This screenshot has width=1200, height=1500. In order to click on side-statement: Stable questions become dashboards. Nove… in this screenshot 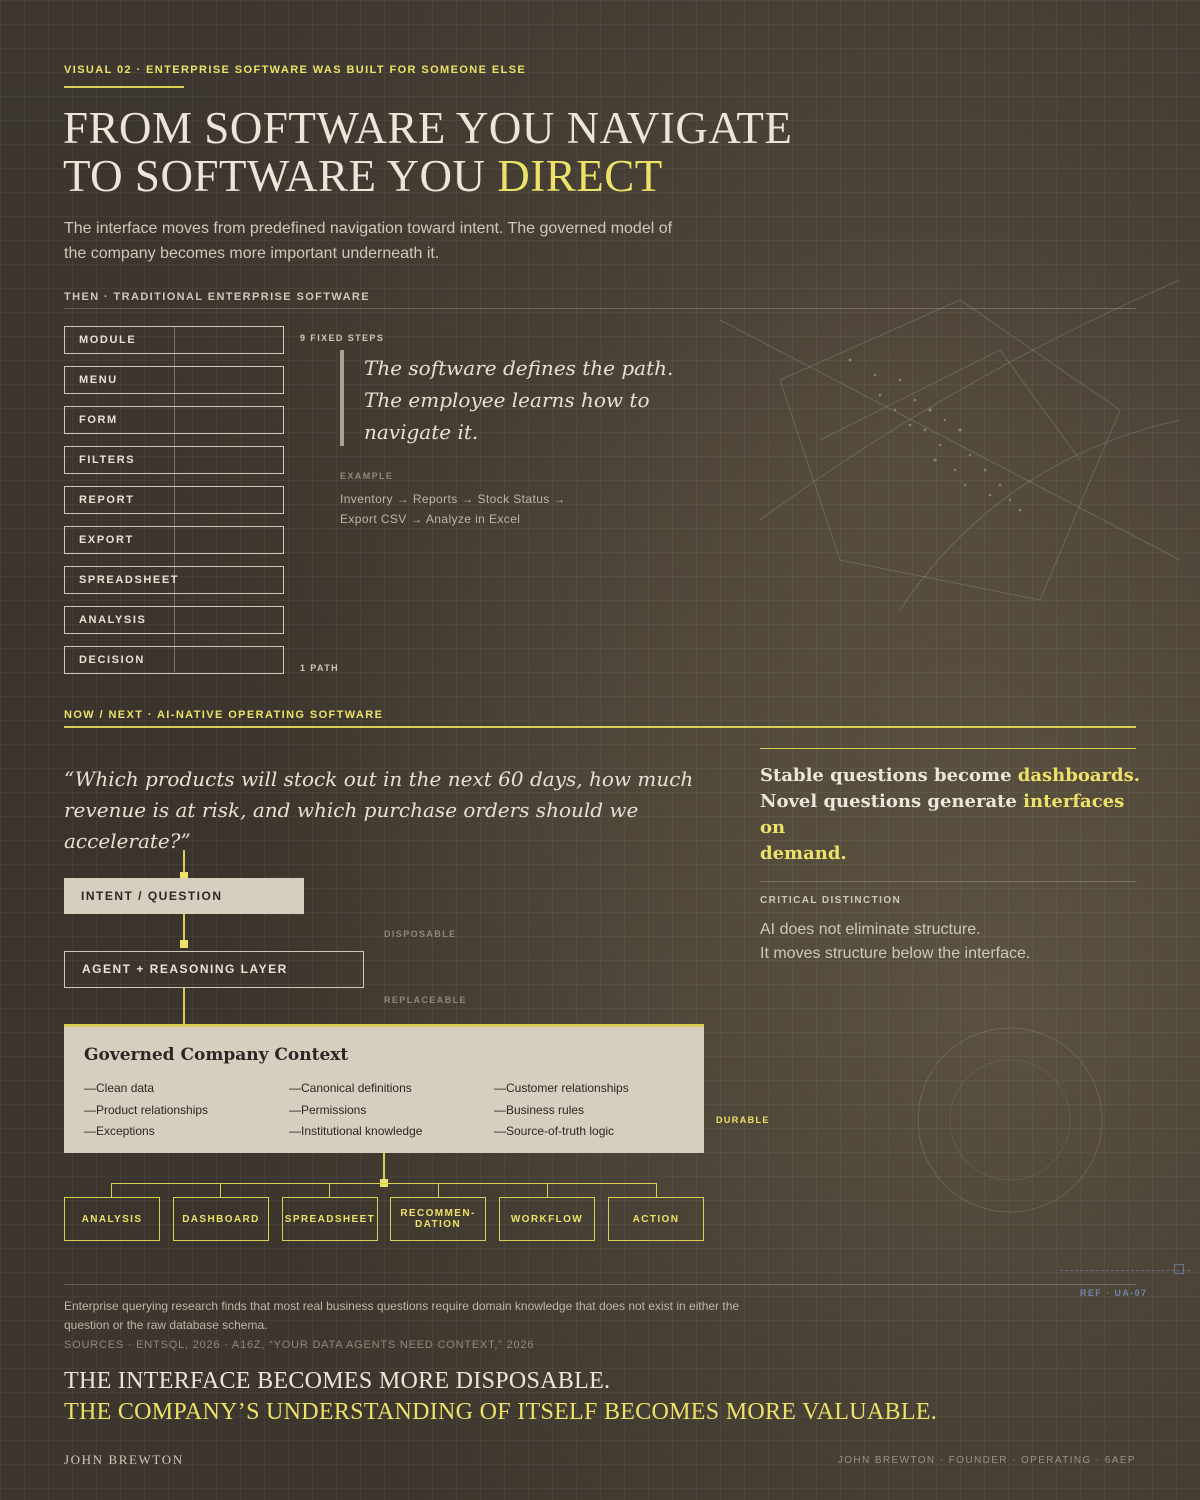, I will do `click(950, 815)`.